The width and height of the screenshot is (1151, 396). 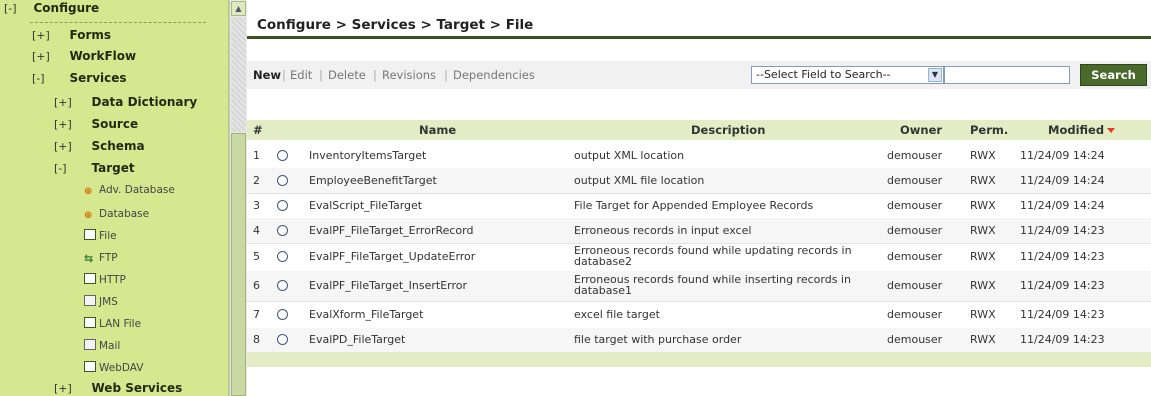 What do you see at coordinates (935, 75) in the screenshot?
I see `chevron-down-icon: ▼` at bounding box center [935, 75].